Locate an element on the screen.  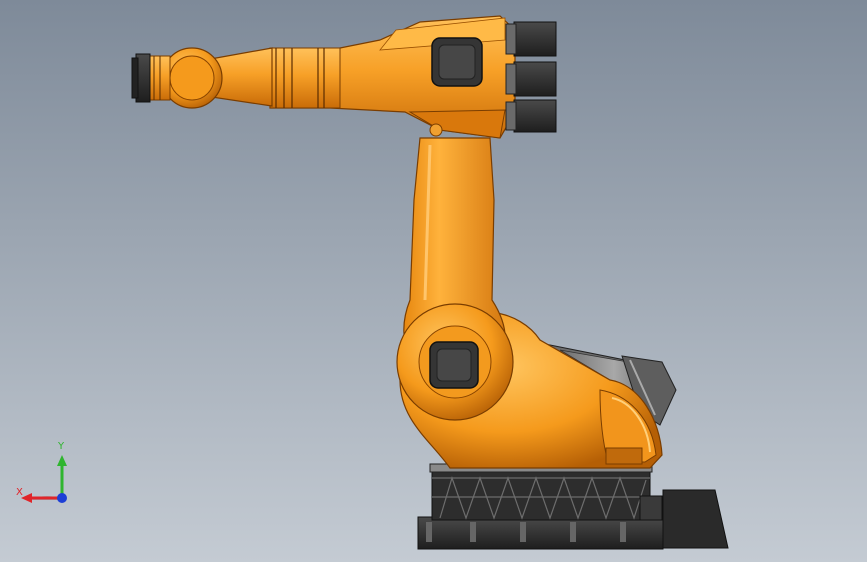
reference-triad: X Y is located at coordinates (45, 475).